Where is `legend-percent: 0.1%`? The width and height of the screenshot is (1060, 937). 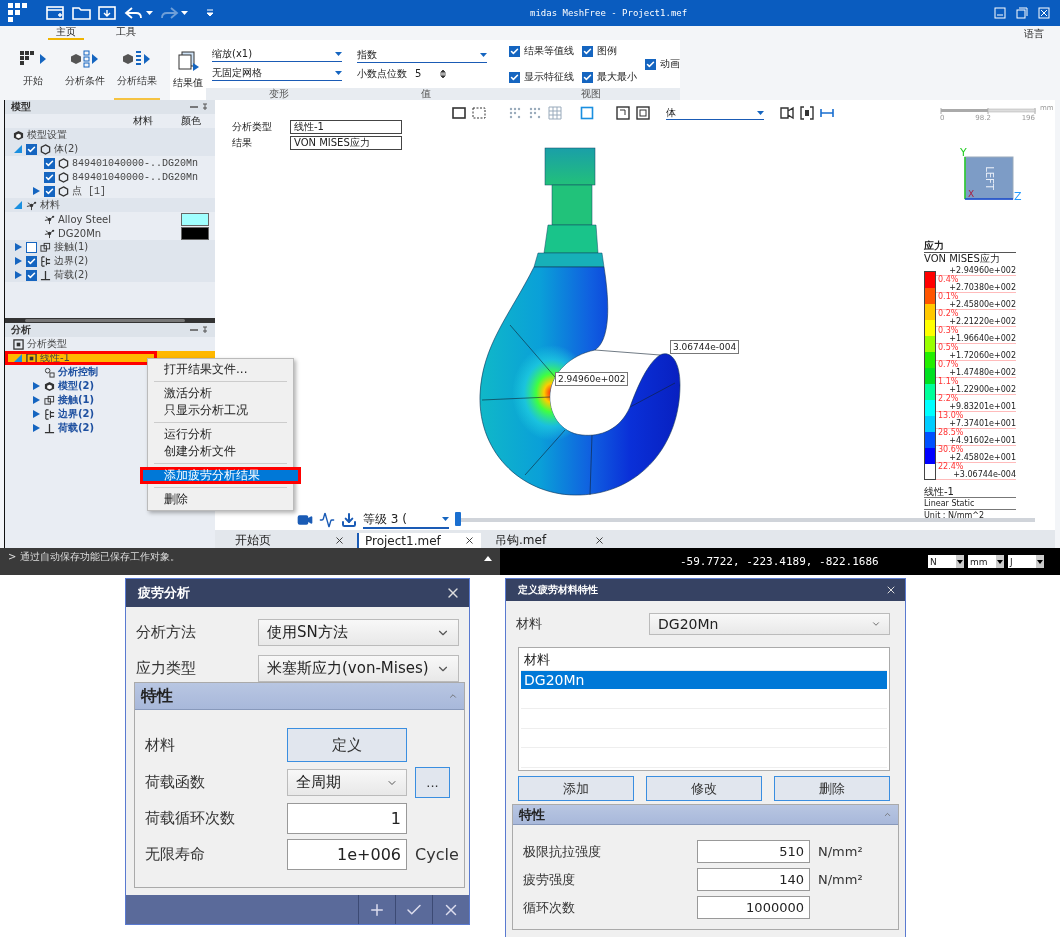 legend-percent: 0.1% is located at coordinates (948, 297).